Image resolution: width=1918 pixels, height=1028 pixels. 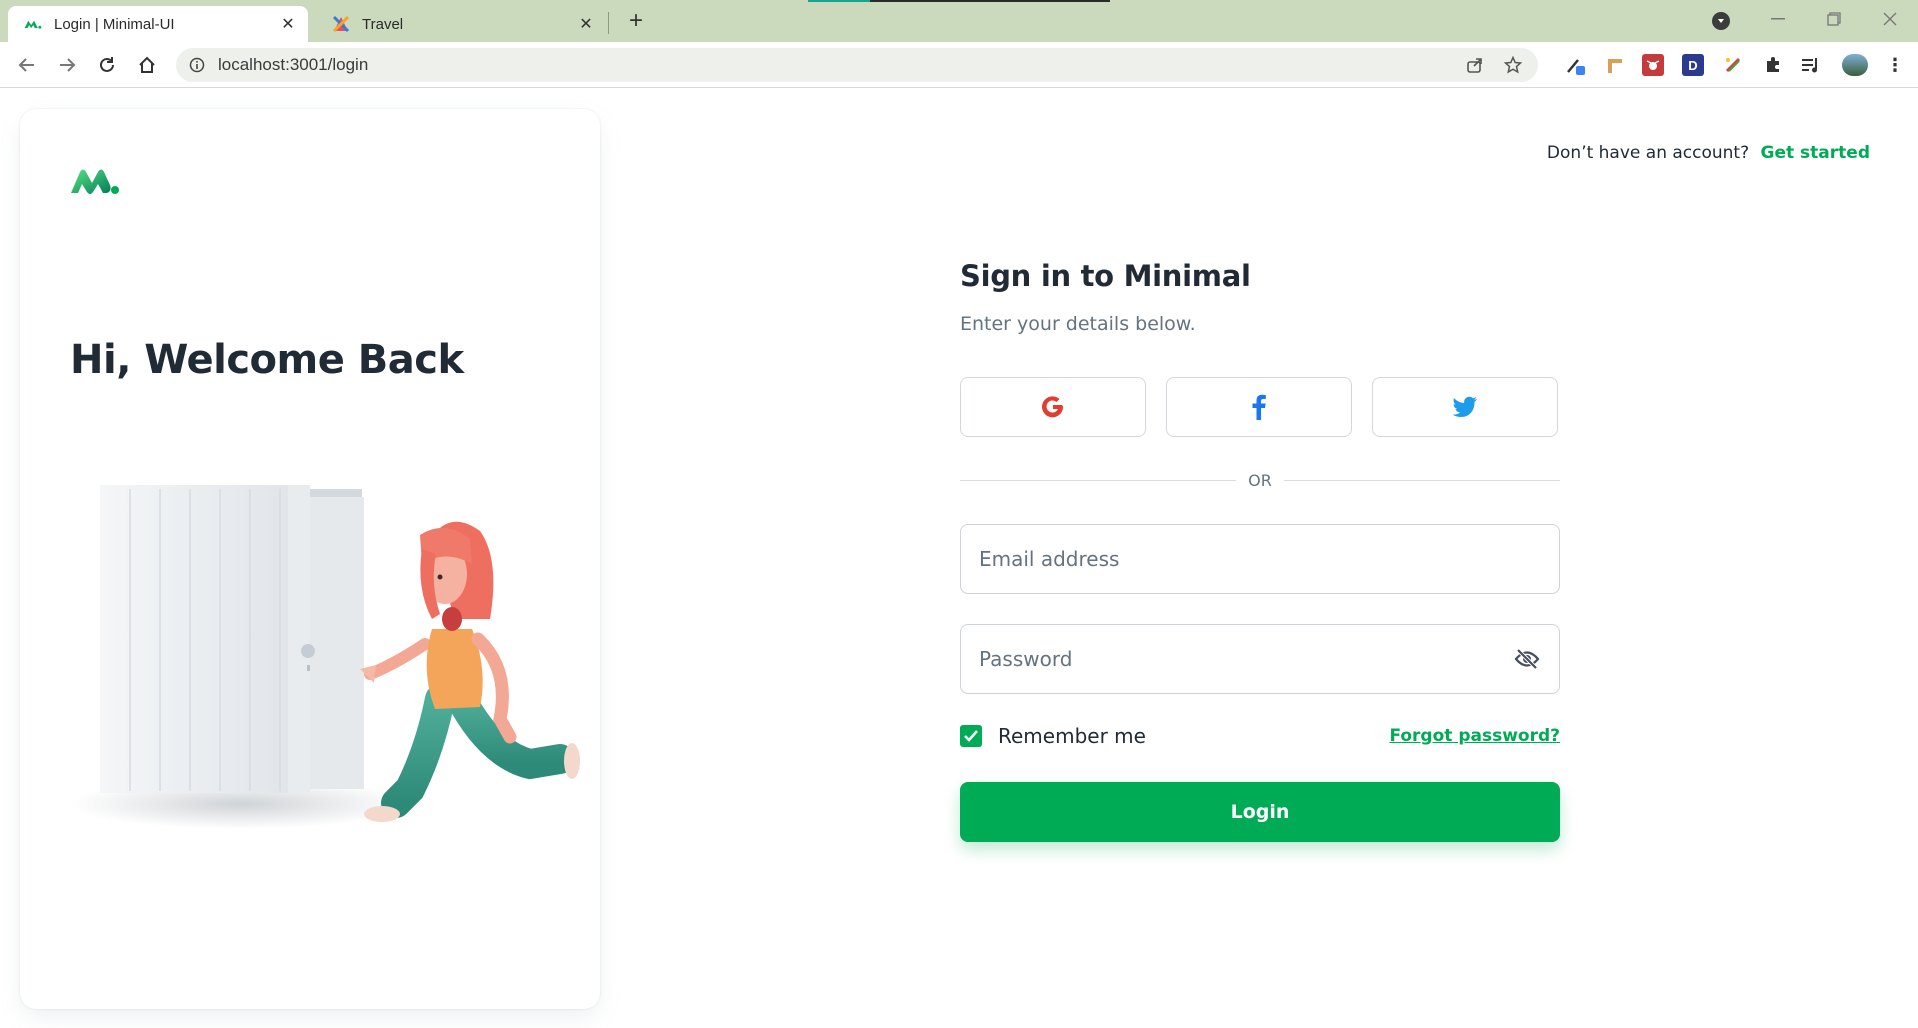 What do you see at coordinates (1815, 153) in the screenshot?
I see `get-started-link: Get started` at bounding box center [1815, 153].